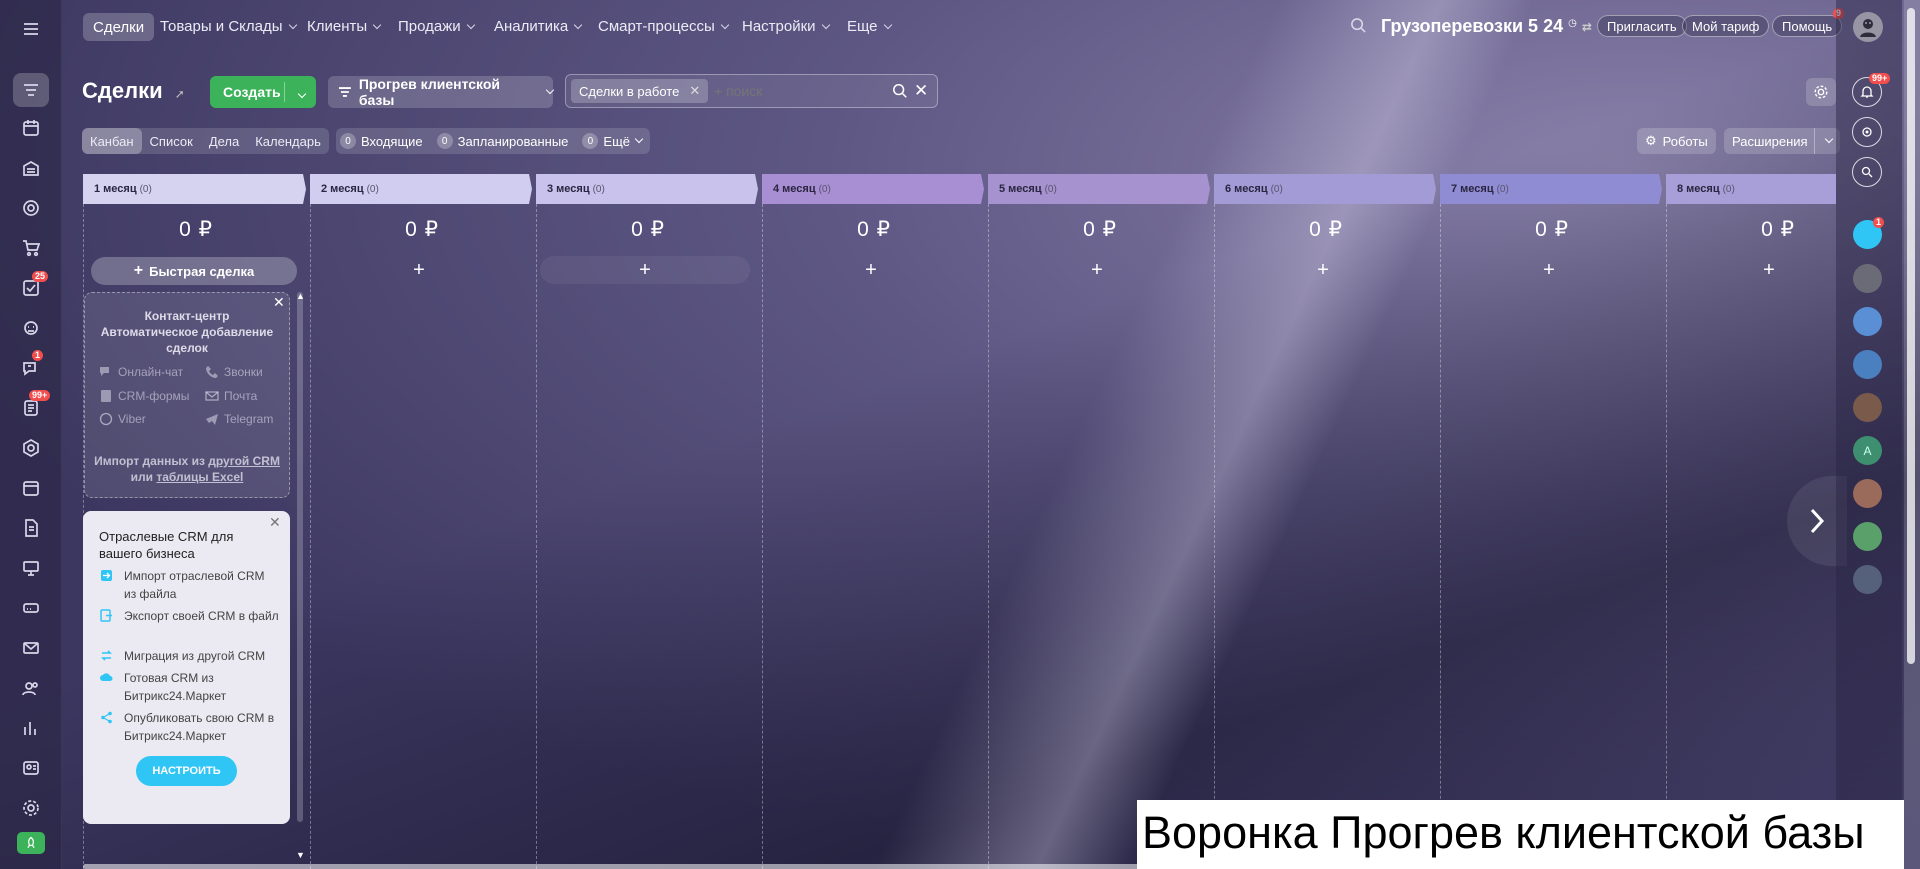  What do you see at coordinates (31, 29) in the screenshot?
I see `hamburger-menu-icon` at bounding box center [31, 29].